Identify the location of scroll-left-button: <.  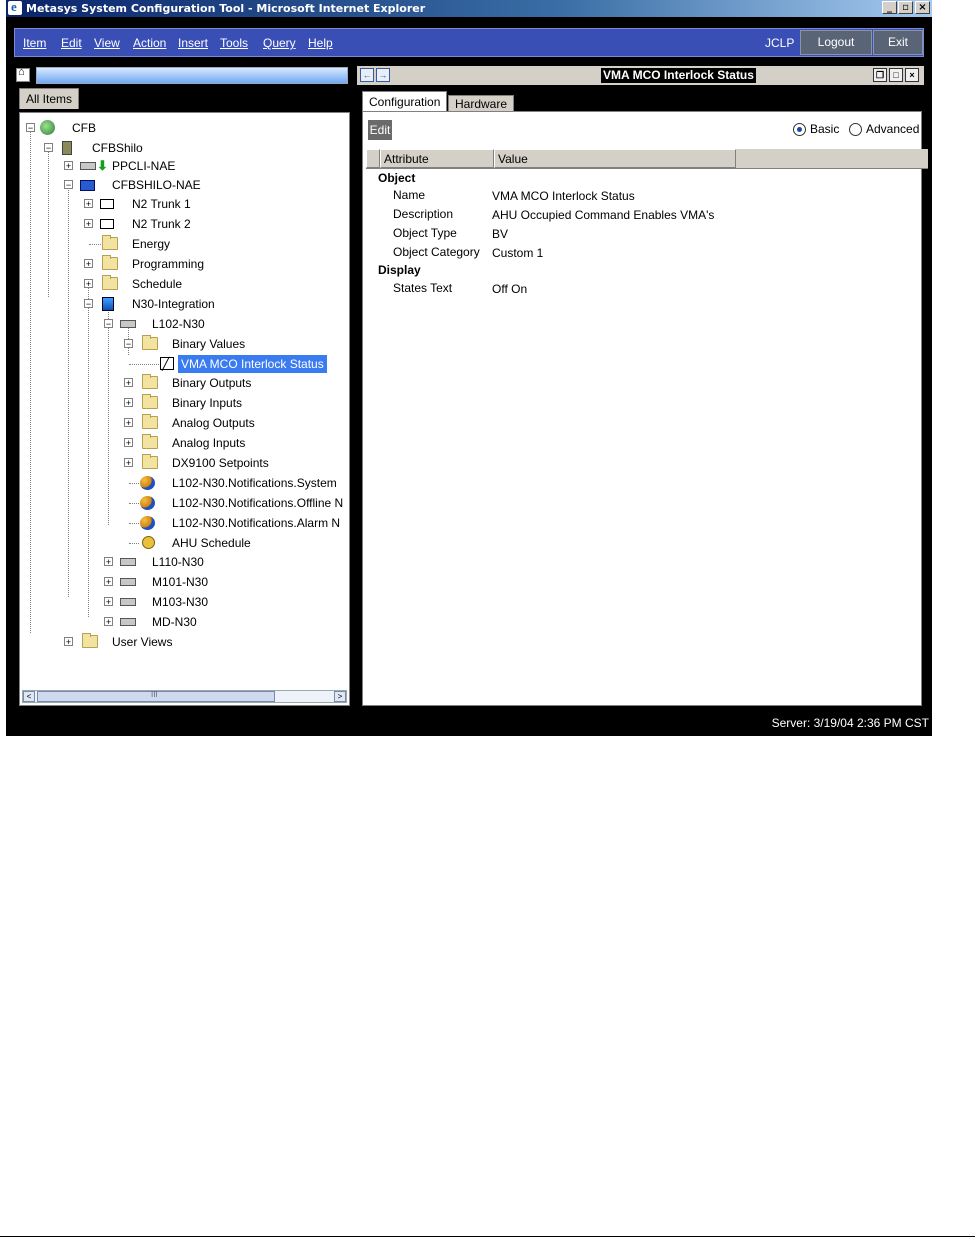
(29, 696).